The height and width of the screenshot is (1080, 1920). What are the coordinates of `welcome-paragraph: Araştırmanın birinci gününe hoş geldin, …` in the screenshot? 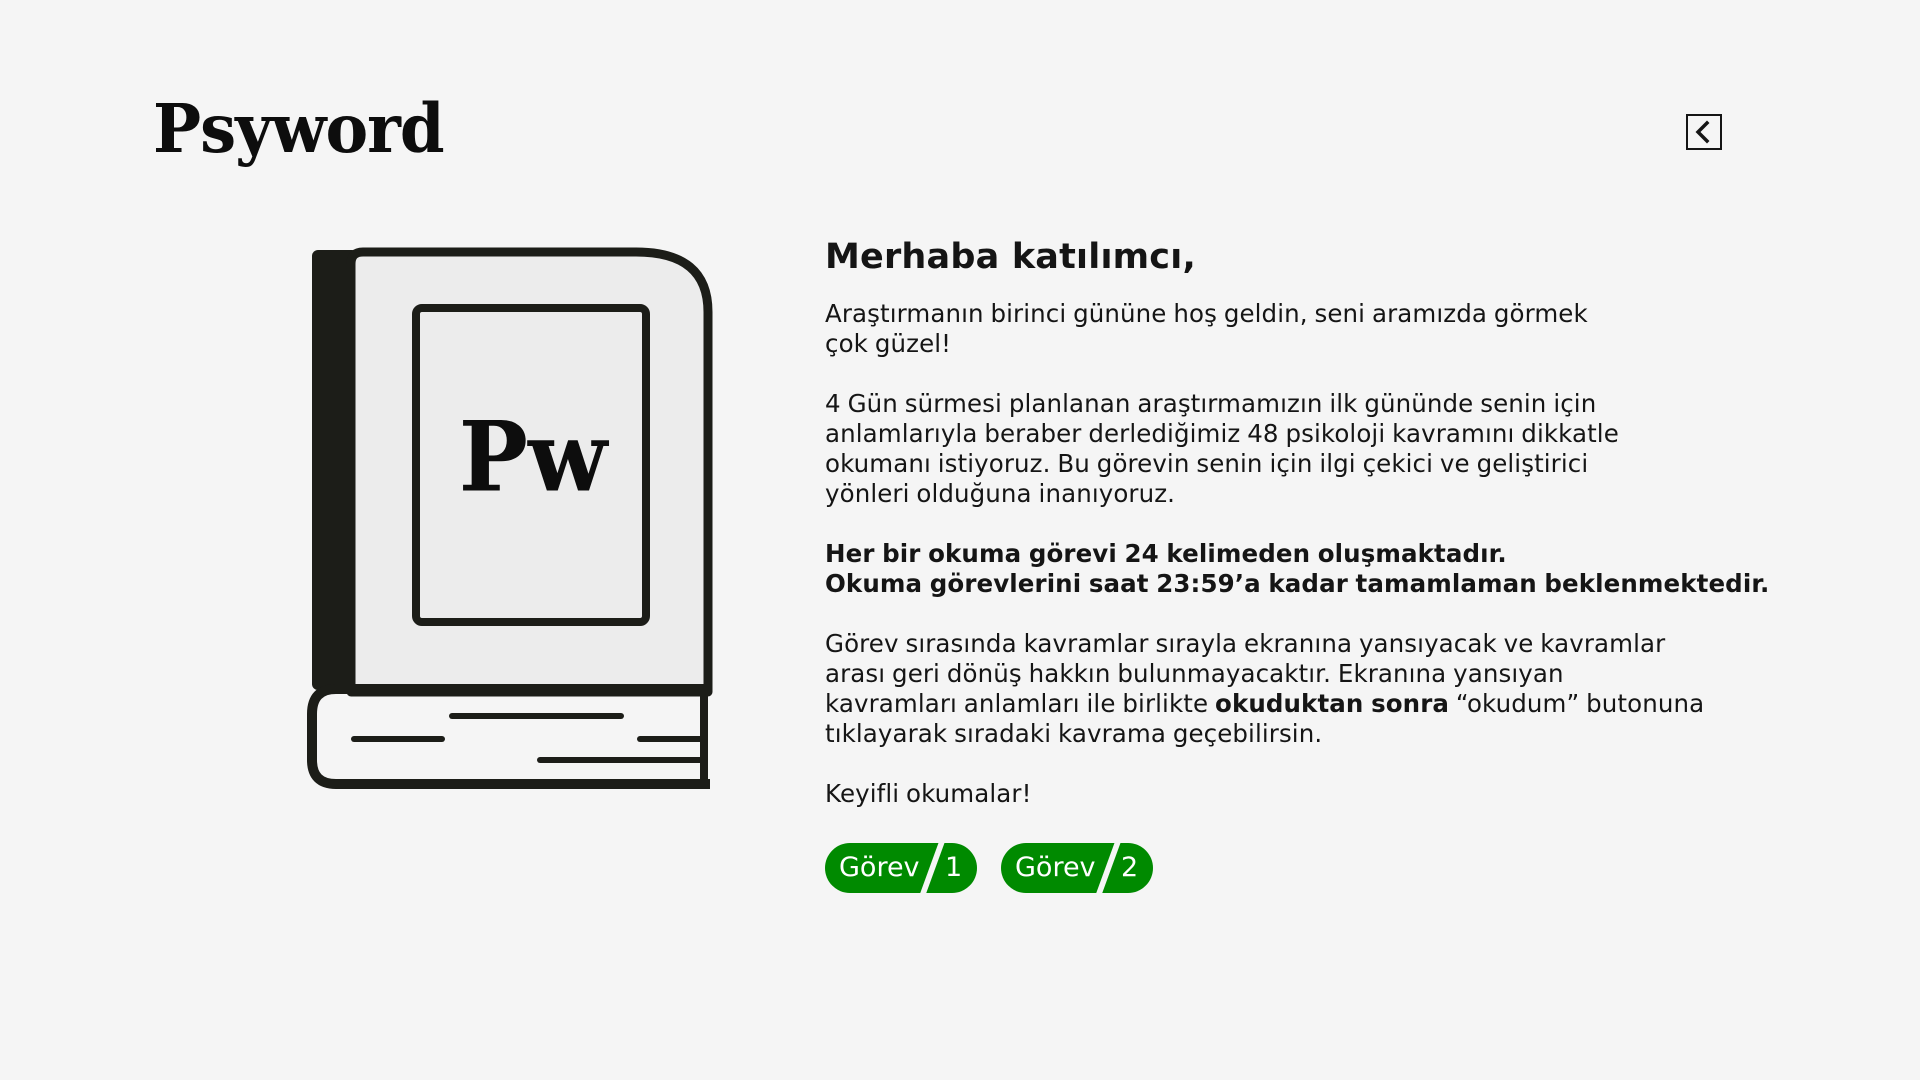 It's located at (1206, 328).